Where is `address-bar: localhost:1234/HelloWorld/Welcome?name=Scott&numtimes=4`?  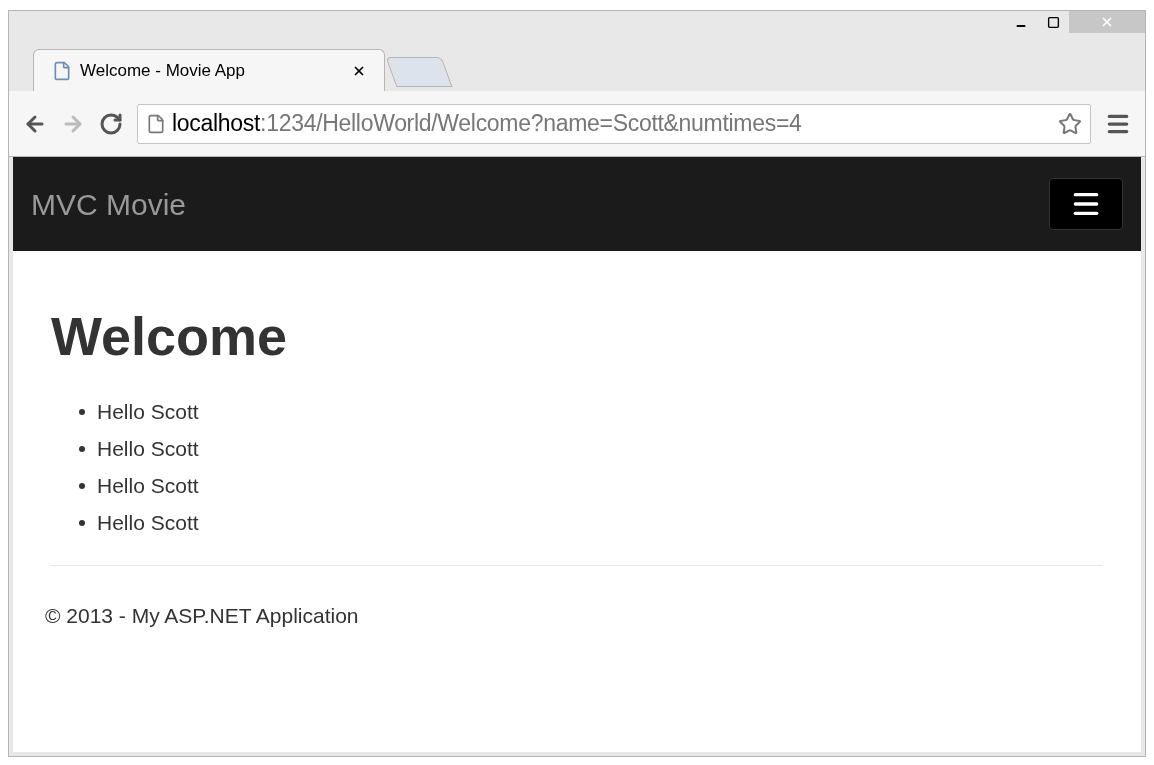 address-bar: localhost:1234/HelloWorld/Welcome?name=Scott&numtimes=4 is located at coordinates (614, 123).